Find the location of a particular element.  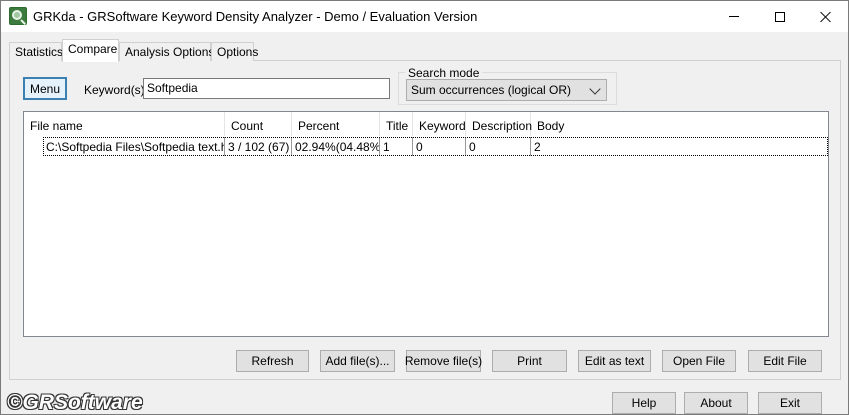

open-file-button: Open File is located at coordinates (699, 361).